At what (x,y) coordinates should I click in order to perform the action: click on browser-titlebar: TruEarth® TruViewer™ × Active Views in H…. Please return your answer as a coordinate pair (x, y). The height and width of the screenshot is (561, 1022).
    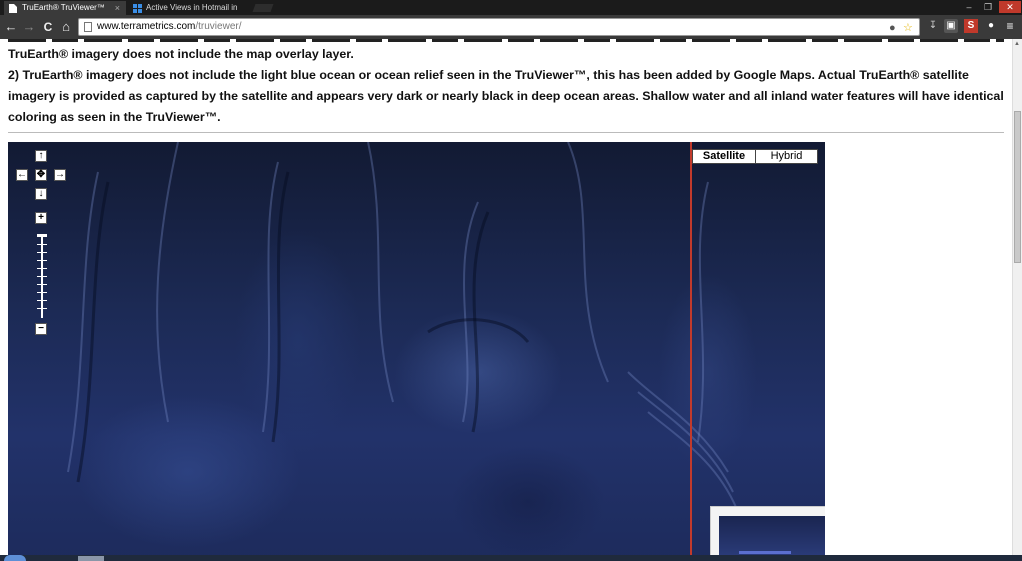
    Looking at the image, I should click on (511, 7).